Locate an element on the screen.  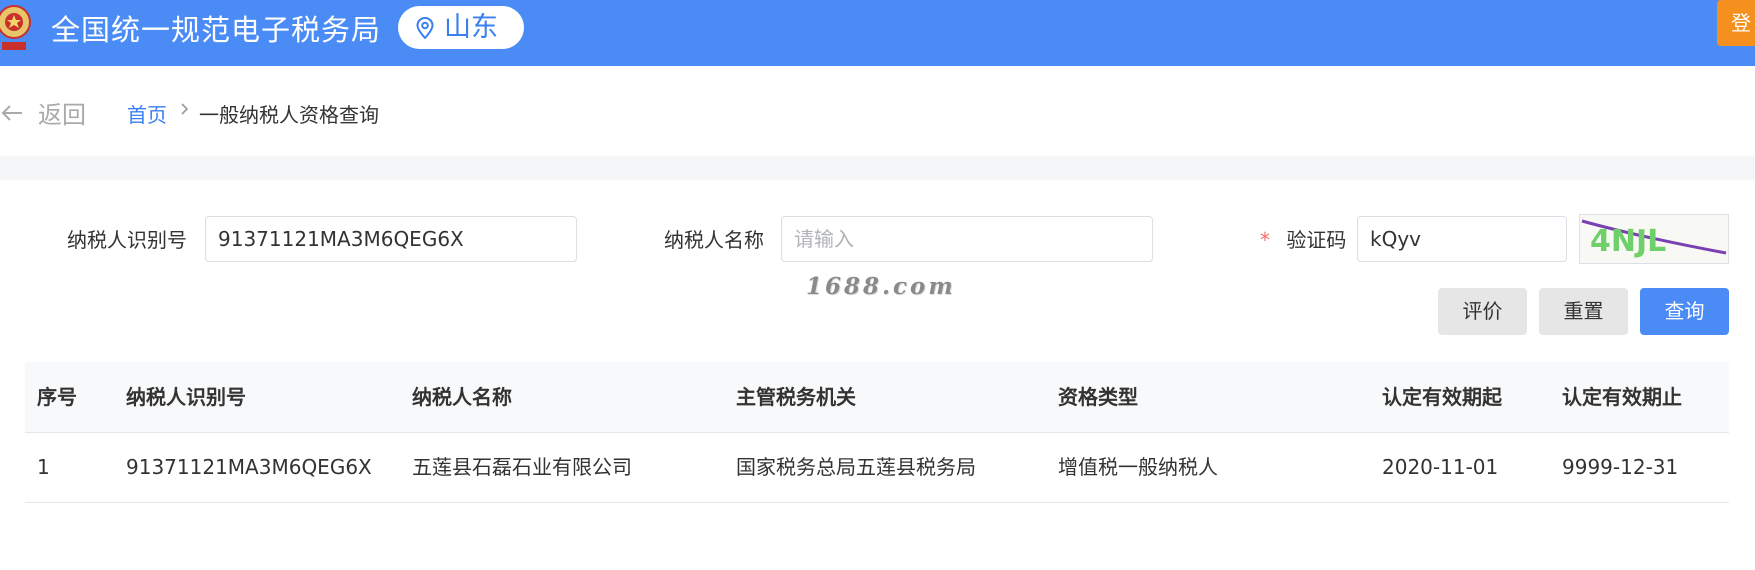
captcha-glyph: 4NJL is located at coordinates (1628, 241).